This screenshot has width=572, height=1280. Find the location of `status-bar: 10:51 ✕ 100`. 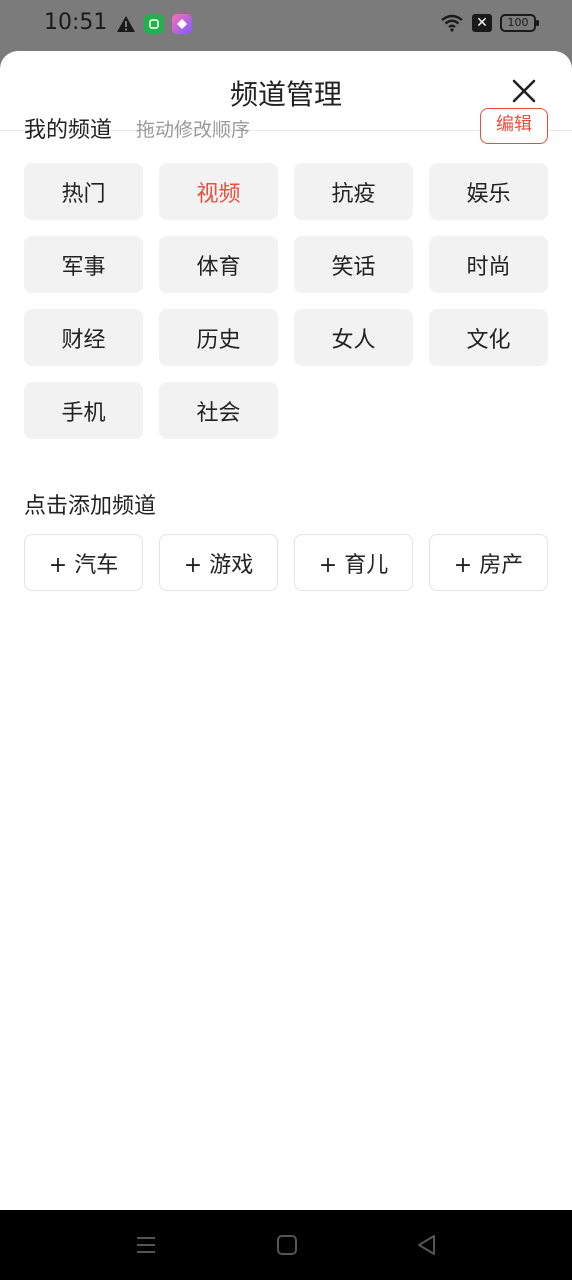

status-bar: 10:51 ✕ 100 is located at coordinates (286, 26).